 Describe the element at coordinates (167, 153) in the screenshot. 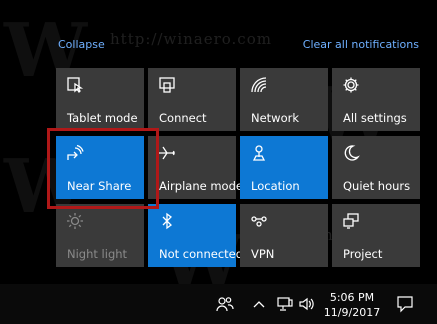

I see `airplane-icon` at that location.